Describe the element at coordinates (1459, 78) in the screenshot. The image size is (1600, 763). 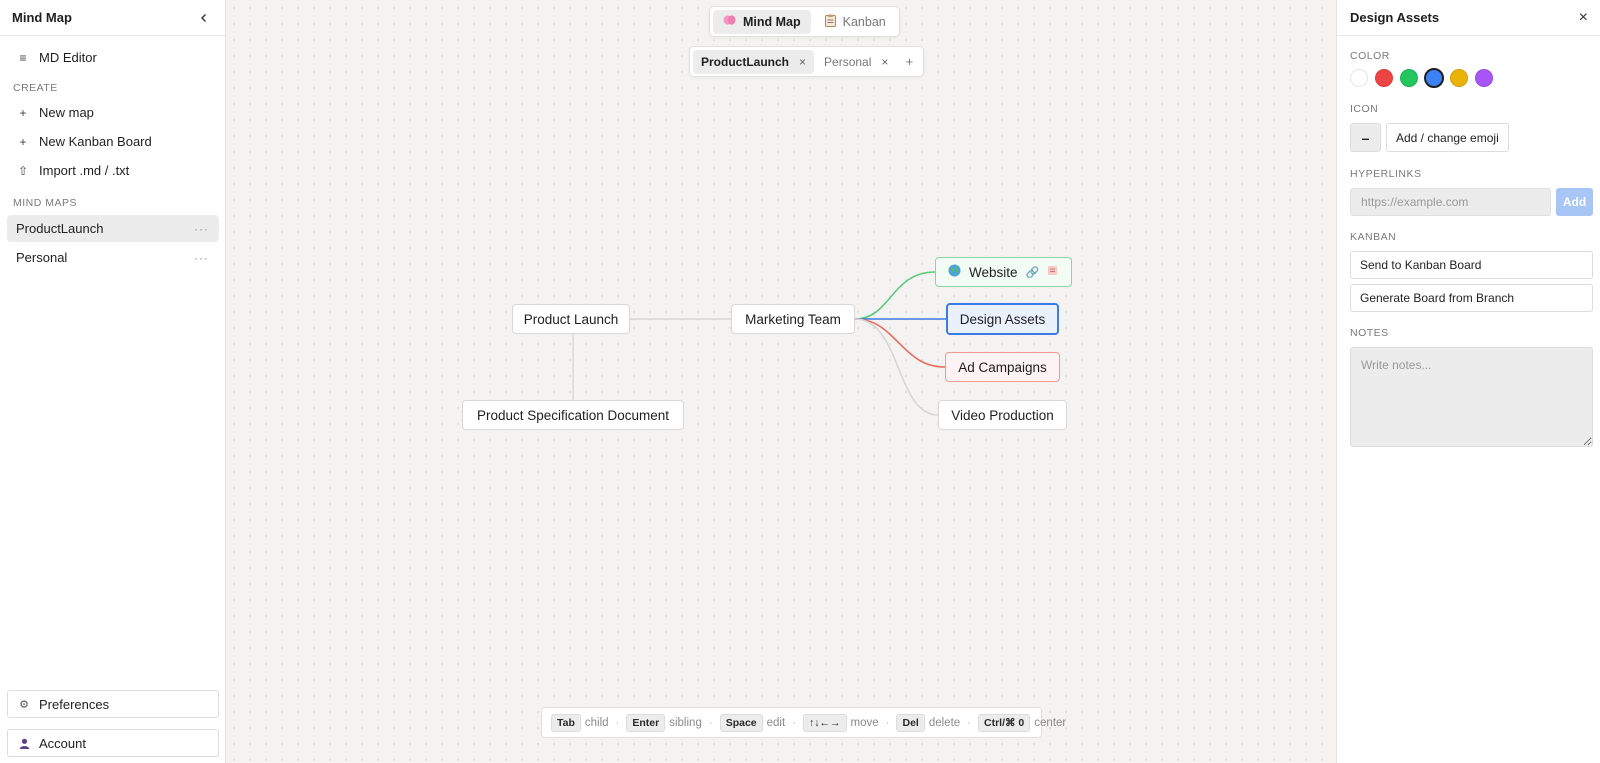
I see `color-swatch-yellow` at that location.